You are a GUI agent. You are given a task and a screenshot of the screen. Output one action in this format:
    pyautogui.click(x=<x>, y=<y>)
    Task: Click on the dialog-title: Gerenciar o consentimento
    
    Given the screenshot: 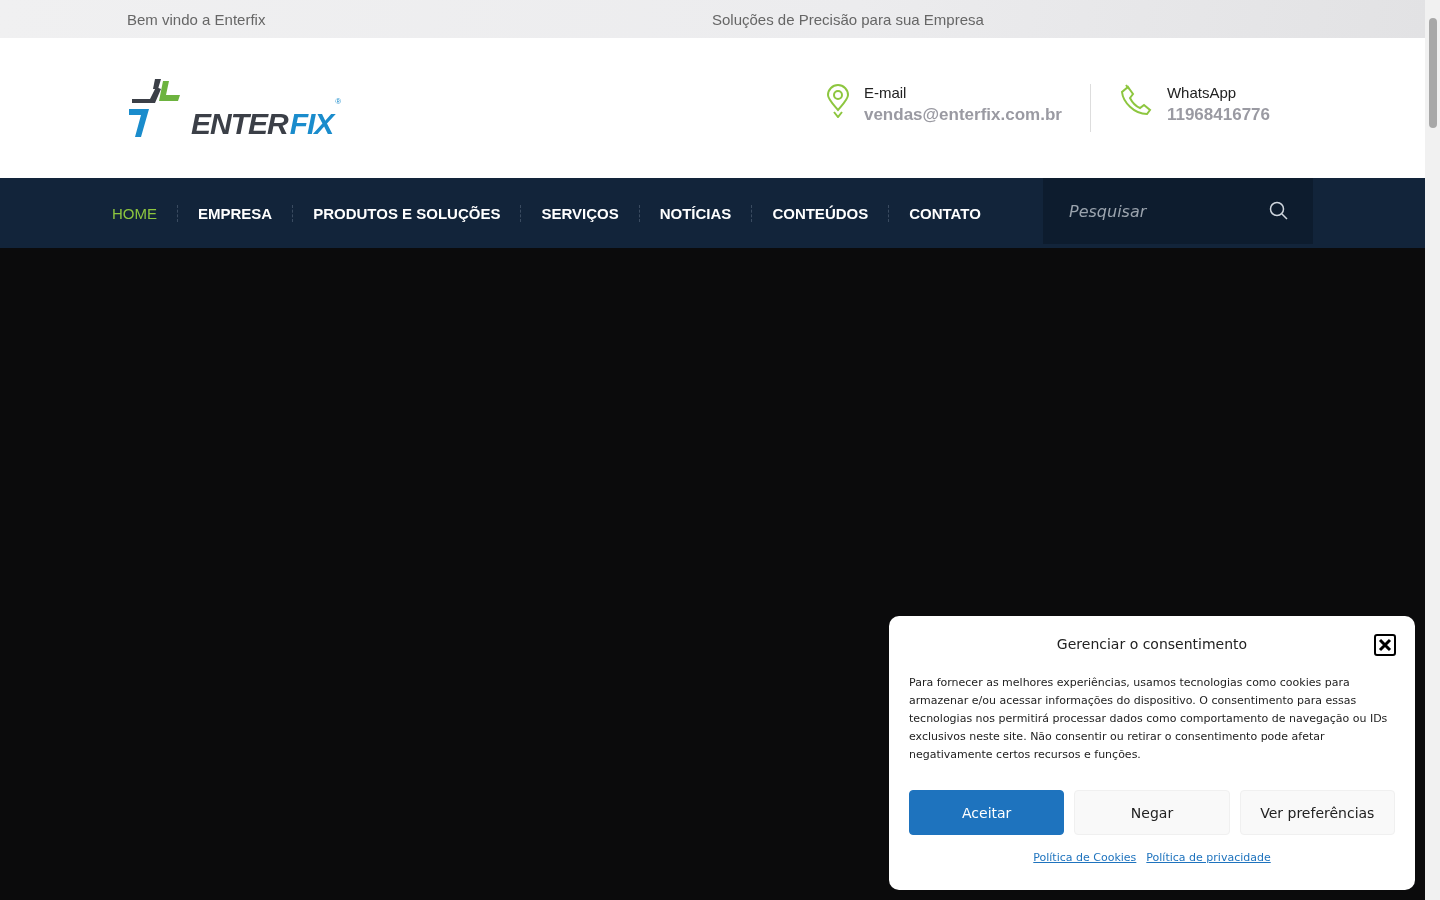 What is the action you would take?
    pyautogui.click(x=1152, y=644)
    